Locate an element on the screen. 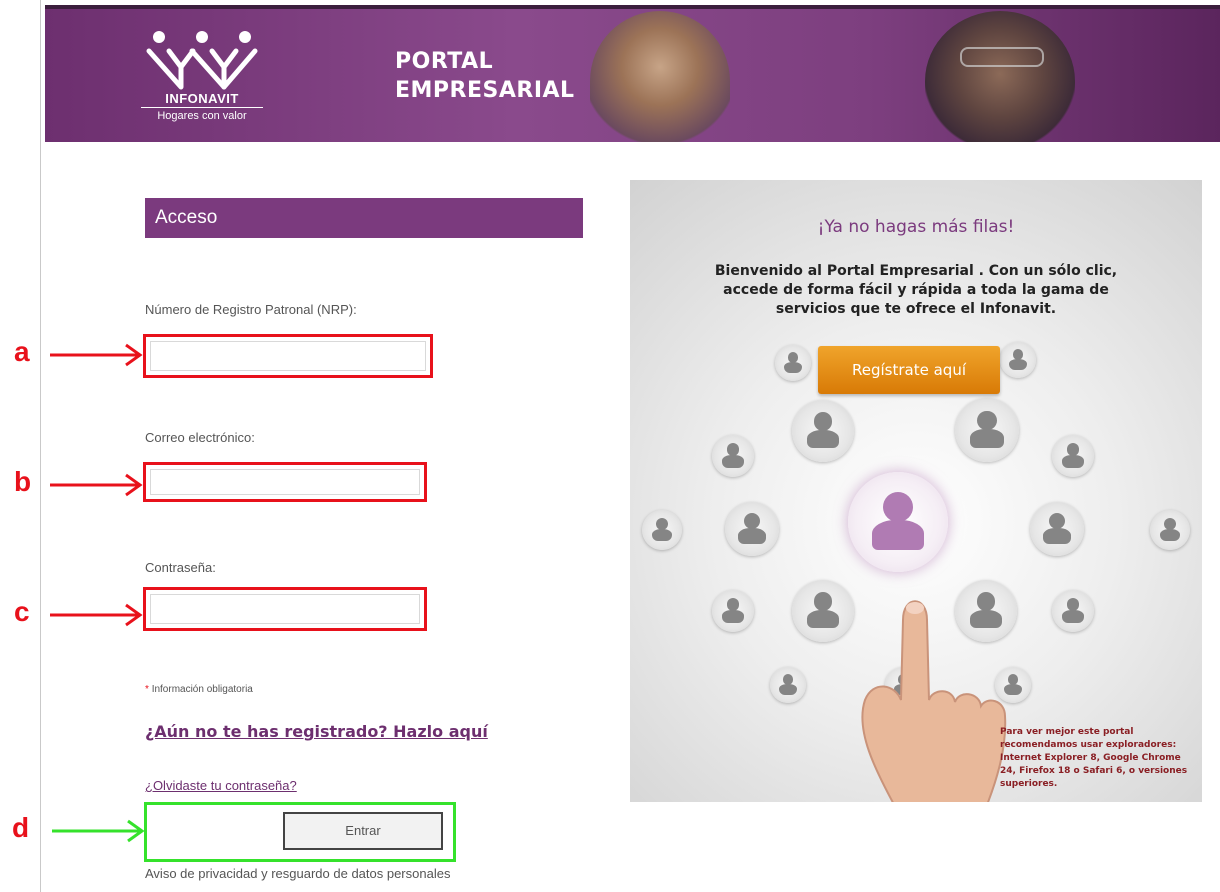  password-input is located at coordinates (285, 609).